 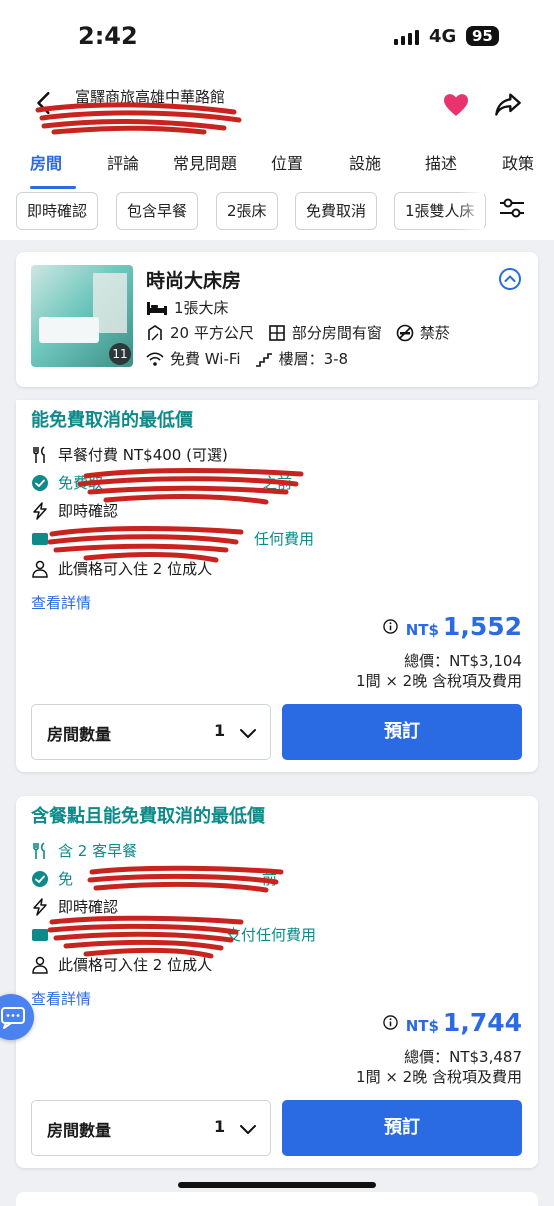 I want to click on rate-title: 含餐點且能免費取消的最低價, so click(x=148, y=816).